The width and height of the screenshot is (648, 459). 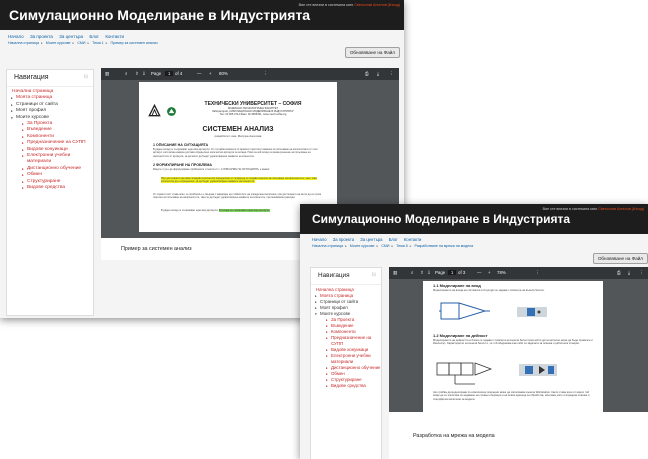 I want to click on nav-item-label: Въведение, so click(x=39, y=130).